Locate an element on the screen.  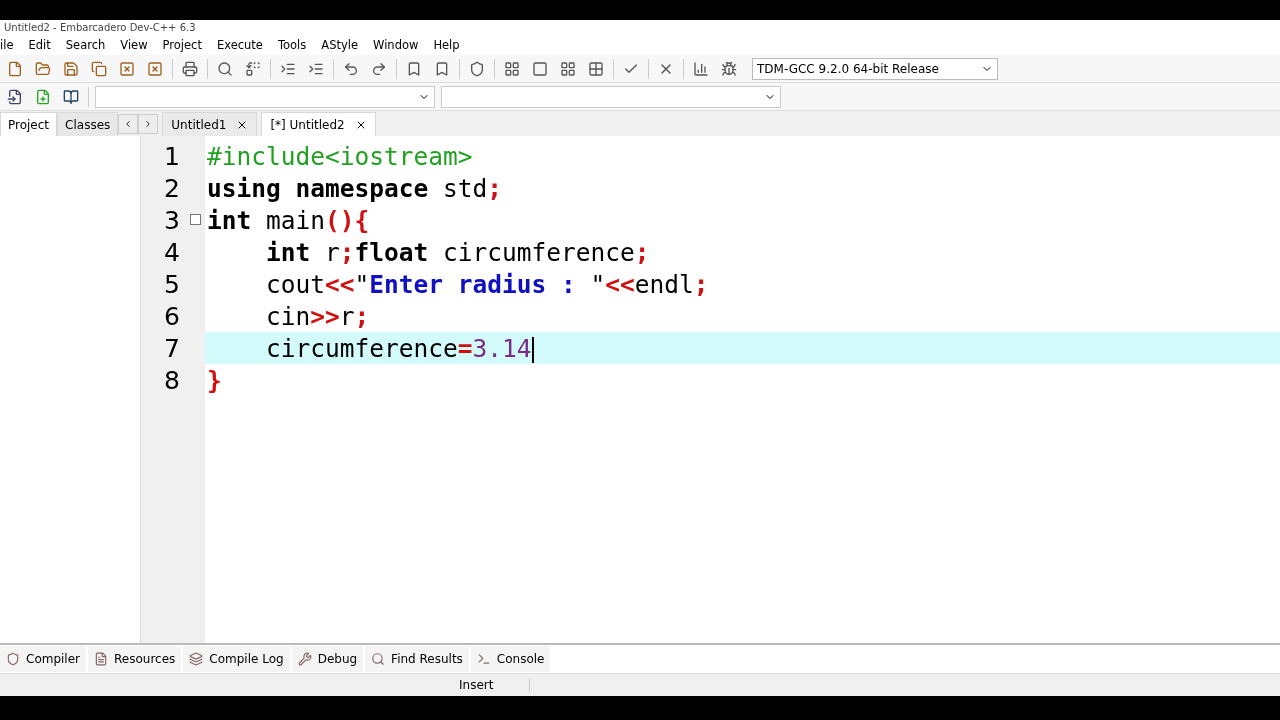
side-tab: Project is located at coordinates (29, 124).